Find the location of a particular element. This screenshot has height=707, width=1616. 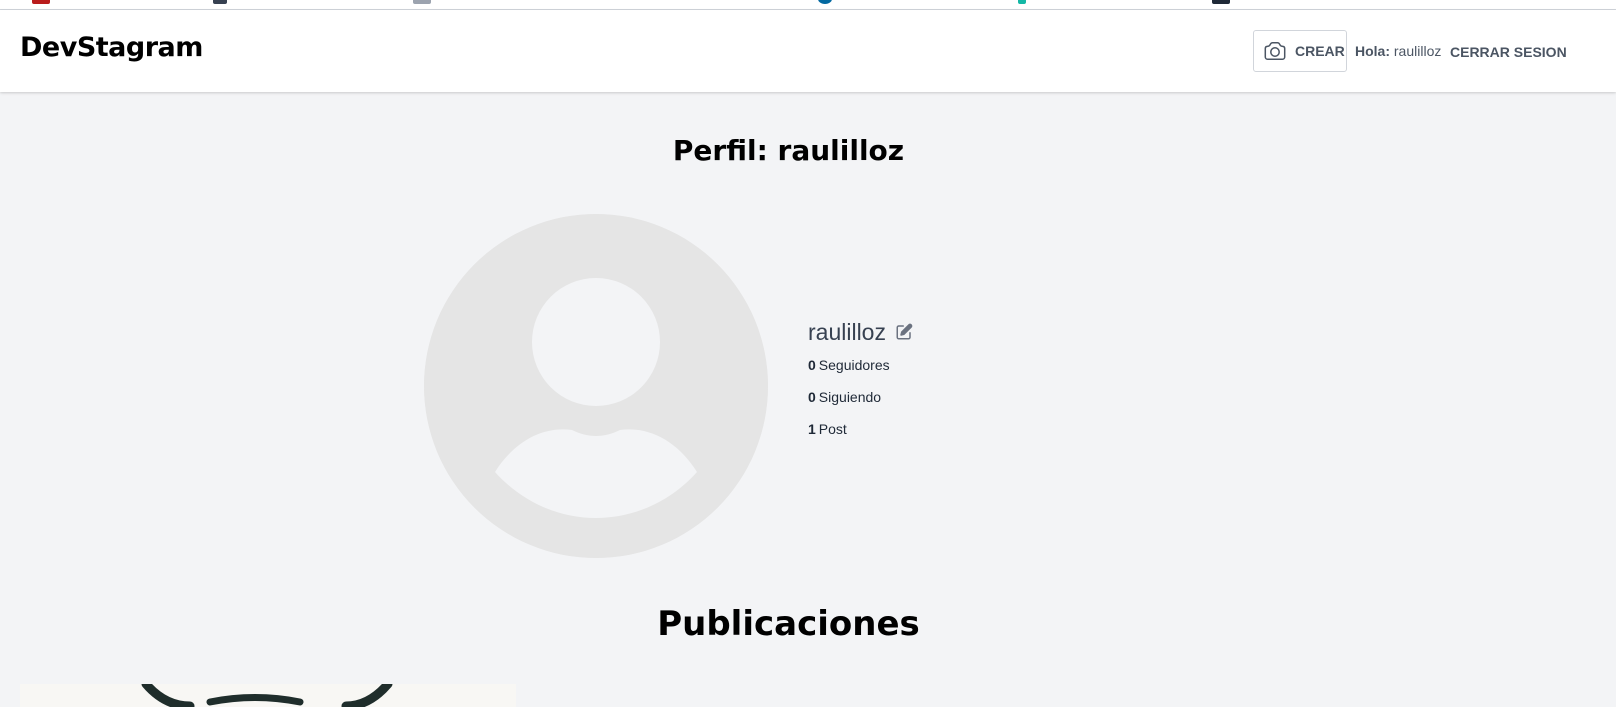

camera-icon is located at coordinates (1275, 51).